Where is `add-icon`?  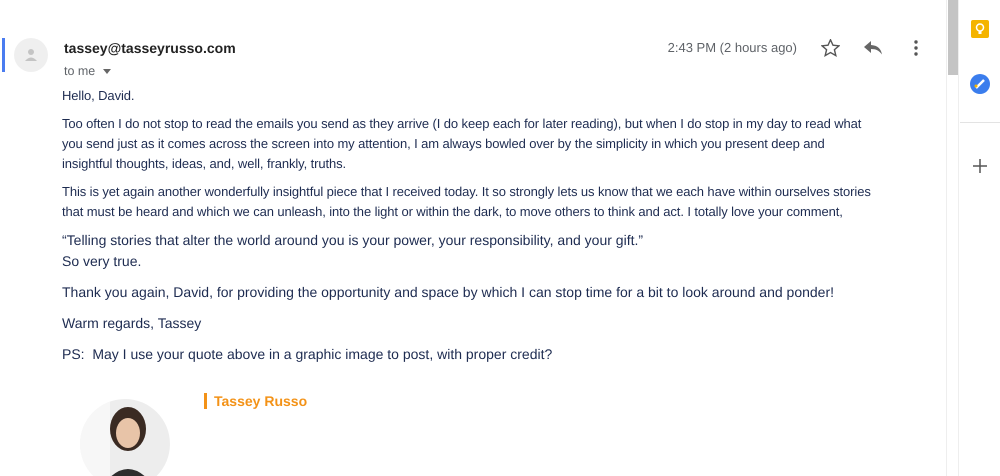 add-icon is located at coordinates (979, 166).